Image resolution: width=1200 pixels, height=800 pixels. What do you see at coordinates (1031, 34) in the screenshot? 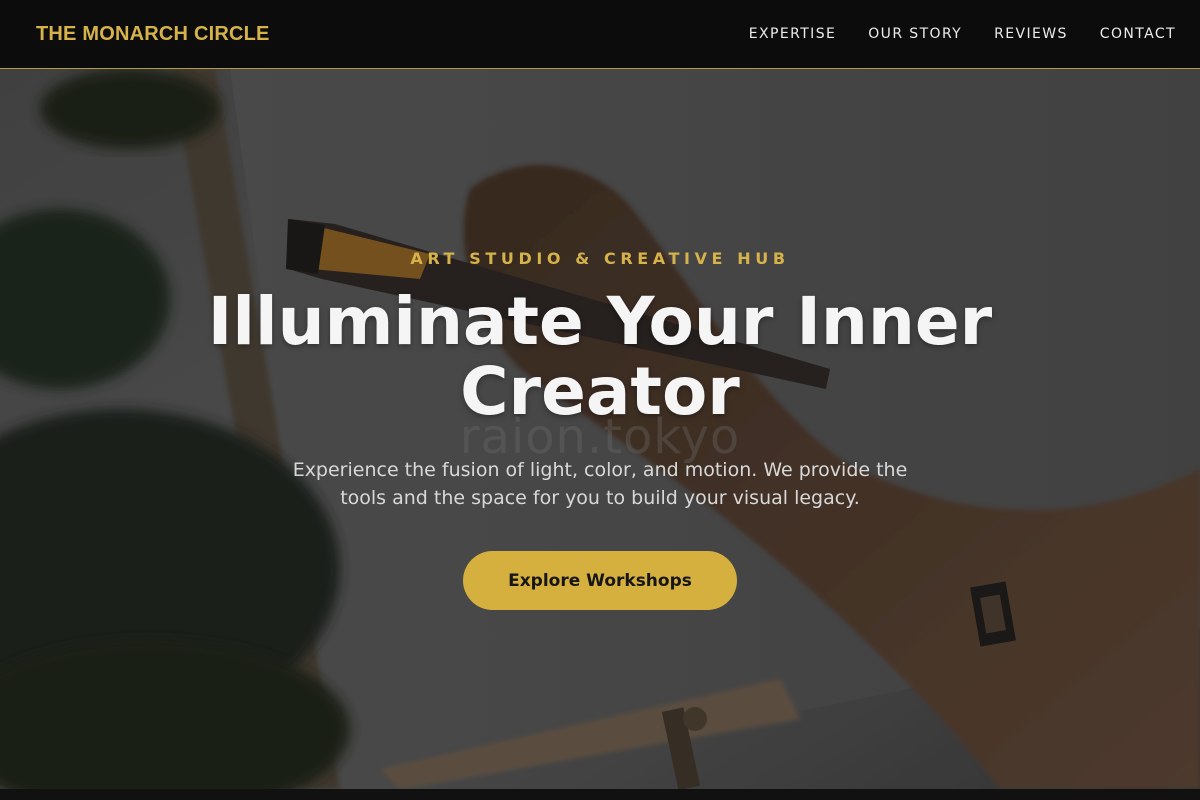
I see `nav-link-reviews: REVIEWS` at bounding box center [1031, 34].